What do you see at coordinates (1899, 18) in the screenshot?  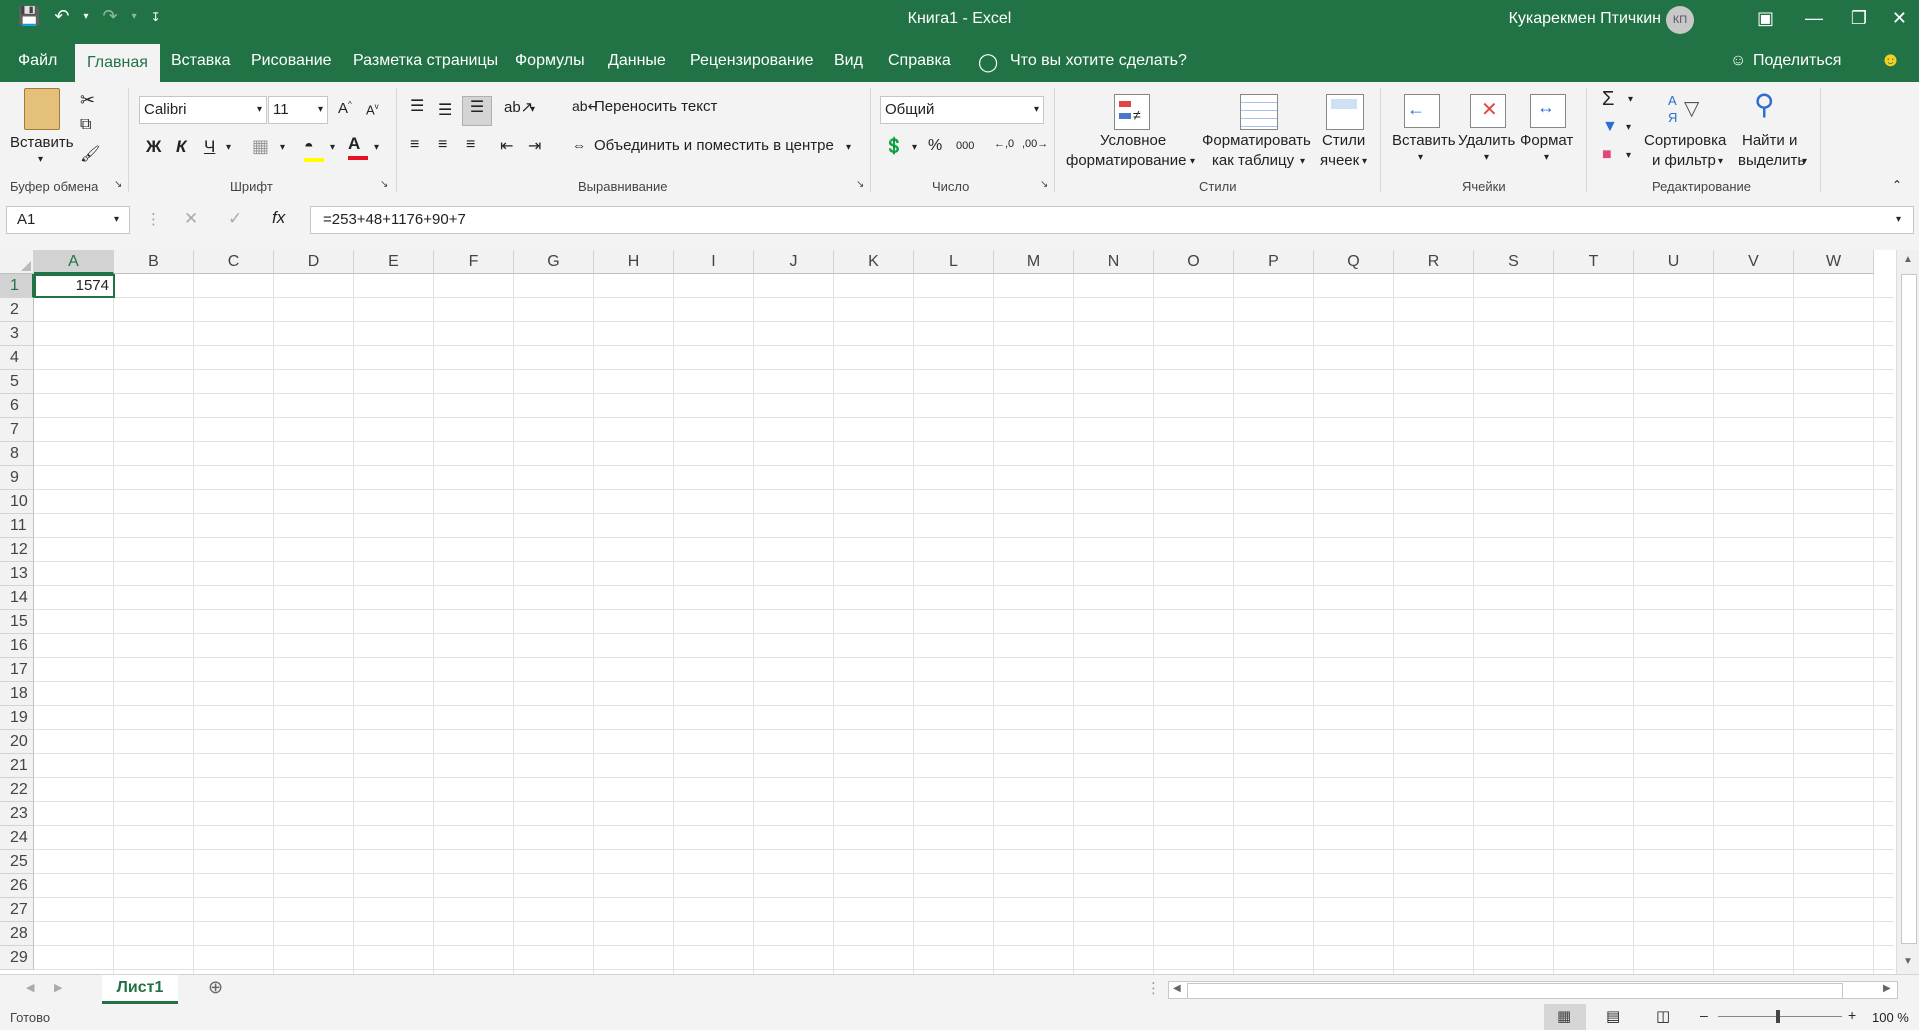 I see `close-icon: ✕` at bounding box center [1899, 18].